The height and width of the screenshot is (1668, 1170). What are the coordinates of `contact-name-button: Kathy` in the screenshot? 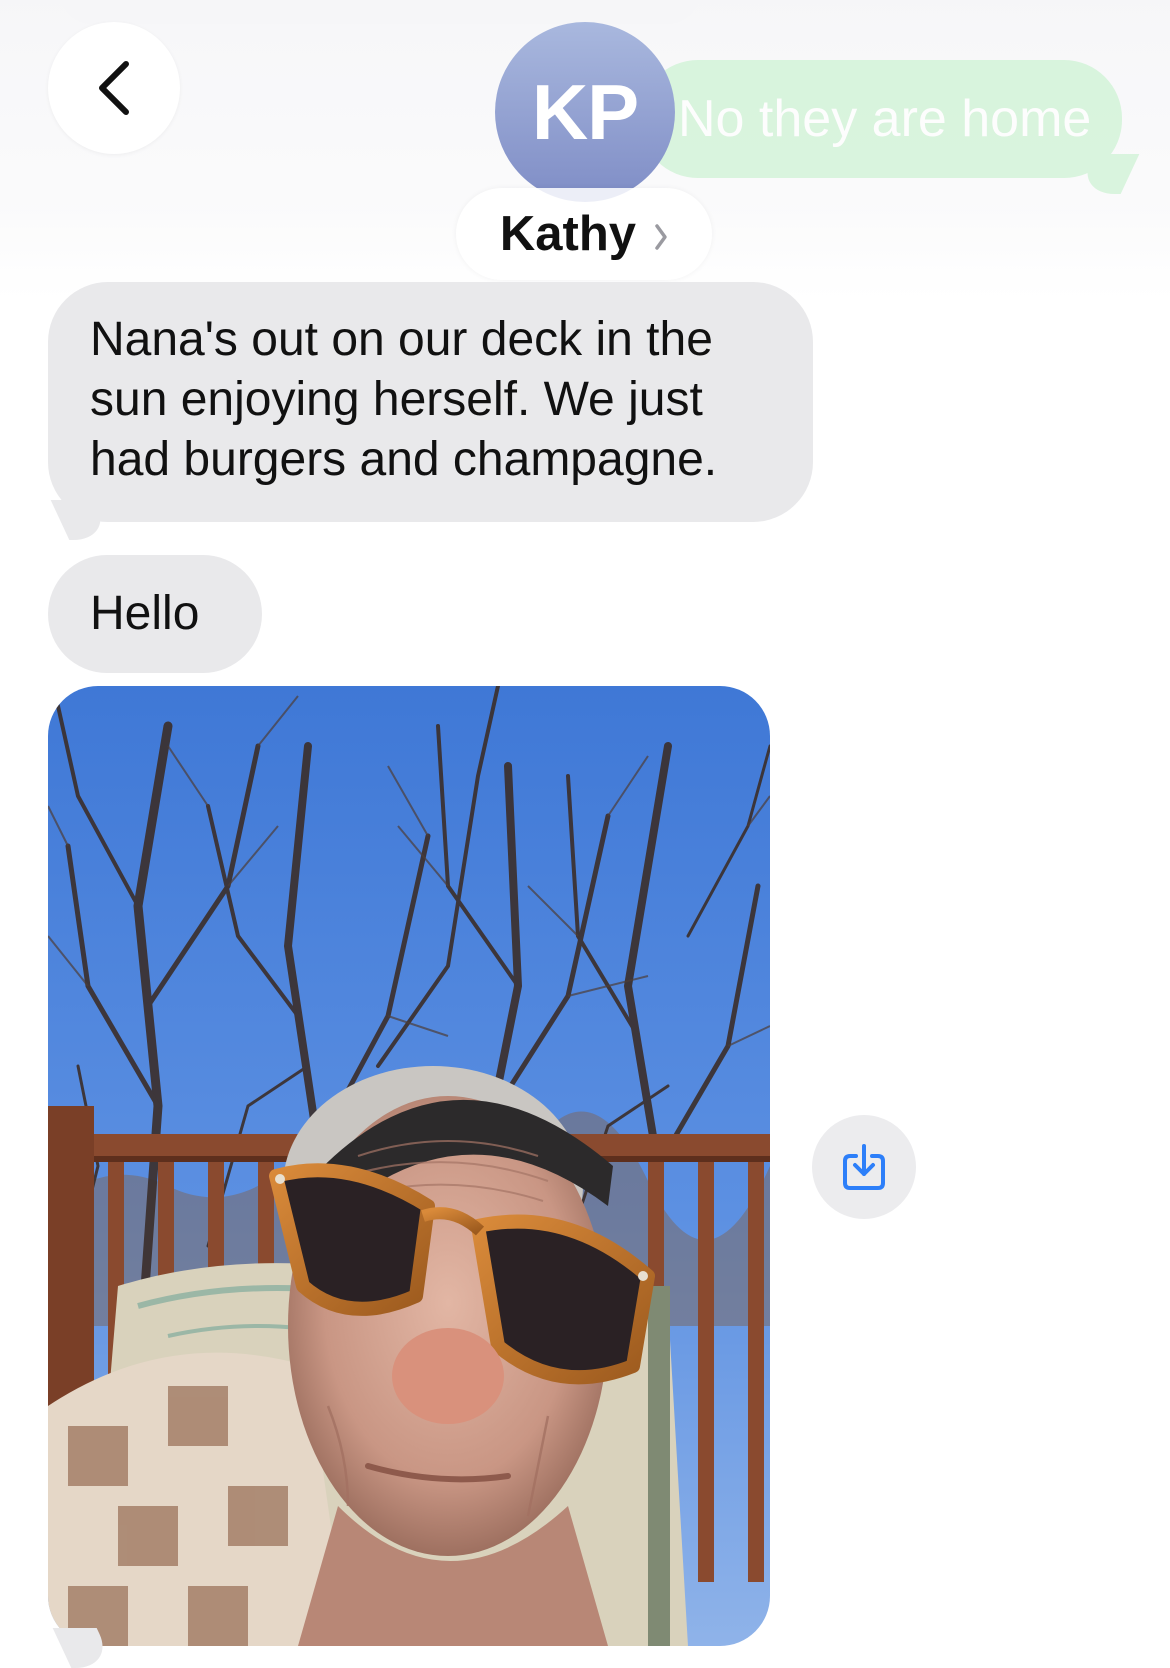 It's located at (584, 234).